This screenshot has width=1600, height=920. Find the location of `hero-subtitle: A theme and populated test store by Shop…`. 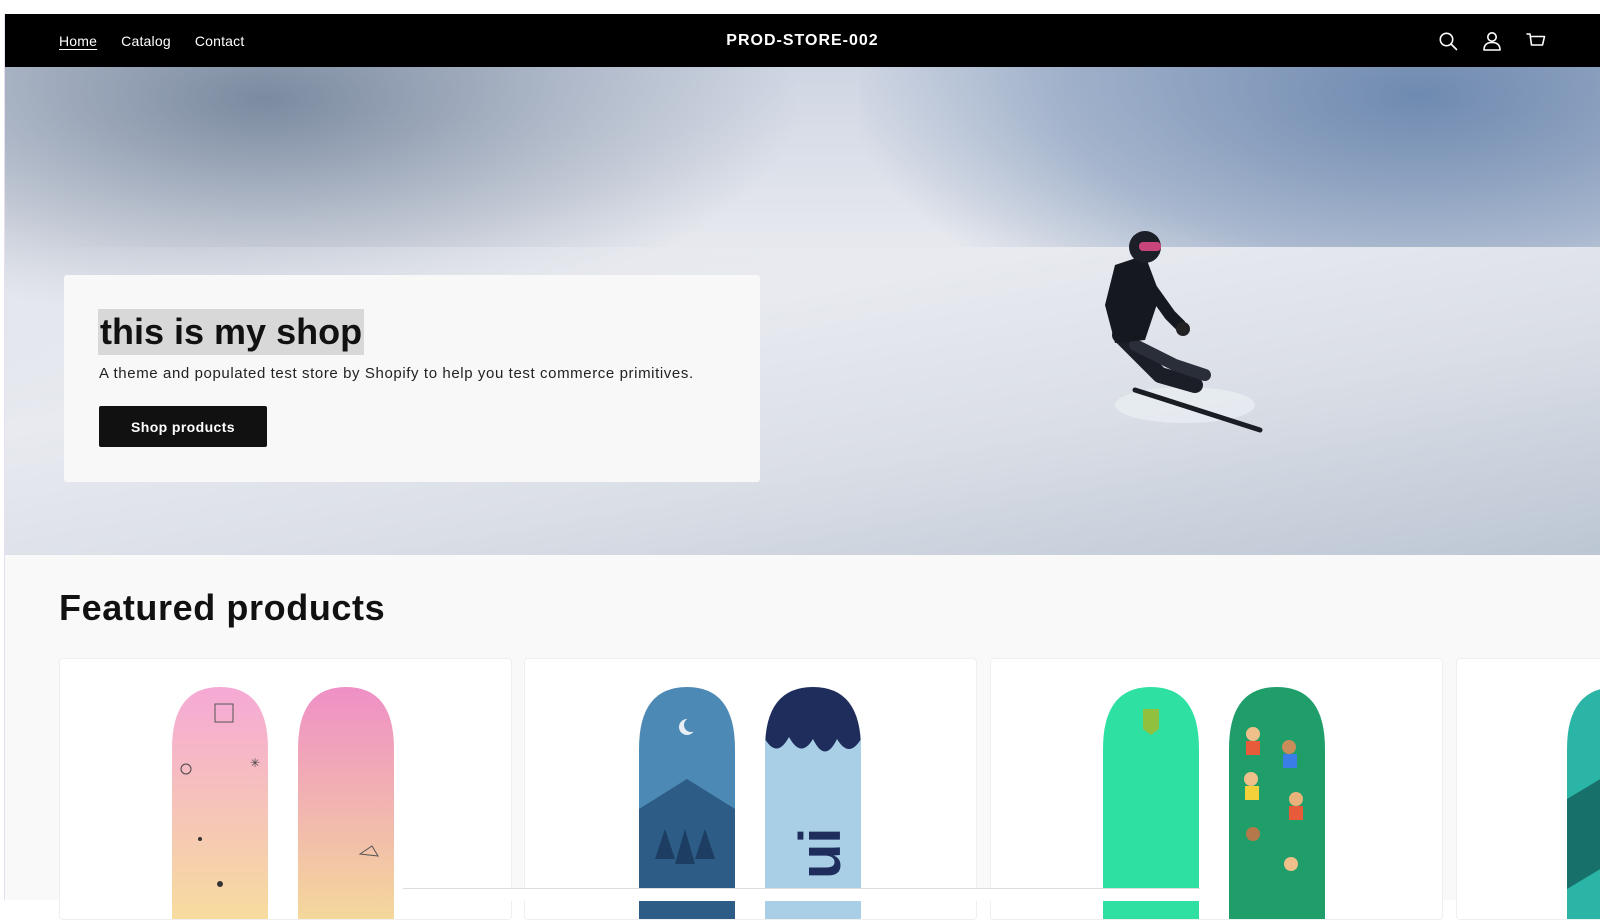

hero-subtitle: A theme and populated test store by Shop… is located at coordinates (396, 373).